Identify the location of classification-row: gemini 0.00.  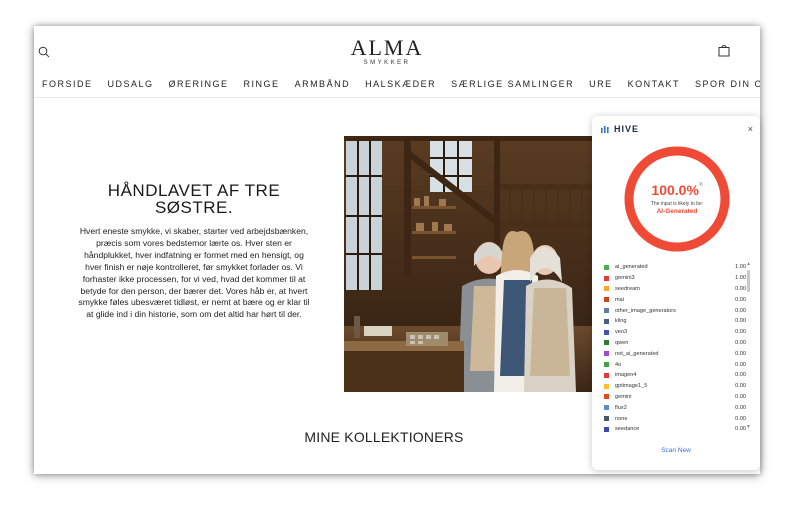
(675, 397).